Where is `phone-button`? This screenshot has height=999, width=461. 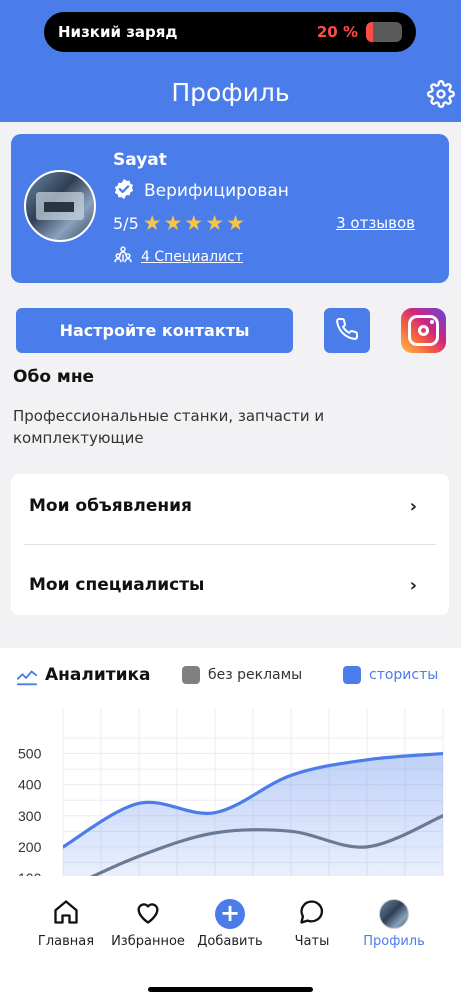
phone-button is located at coordinates (347, 330).